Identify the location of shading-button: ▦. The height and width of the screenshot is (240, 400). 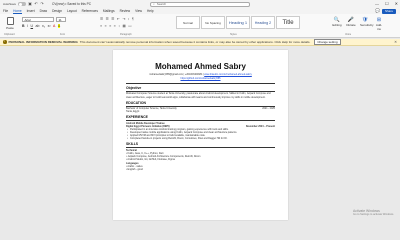
(123, 26).